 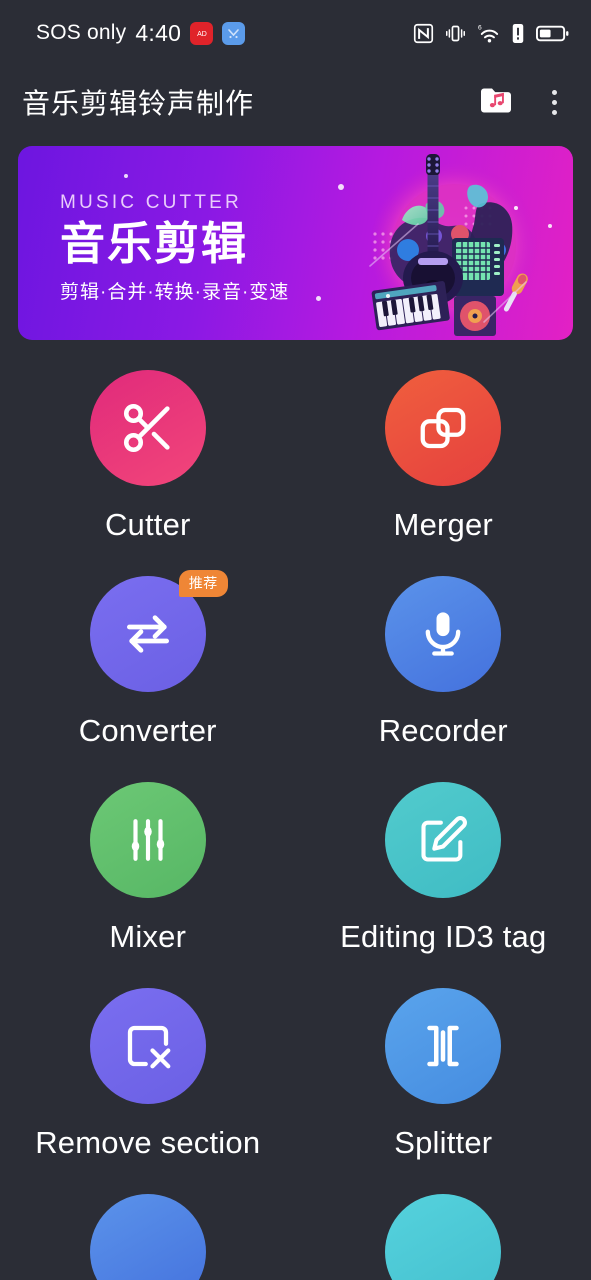 What do you see at coordinates (295, 102) in the screenshot?
I see `app-bar: 音乐剪辑铃声制作` at bounding box center [295, 102].